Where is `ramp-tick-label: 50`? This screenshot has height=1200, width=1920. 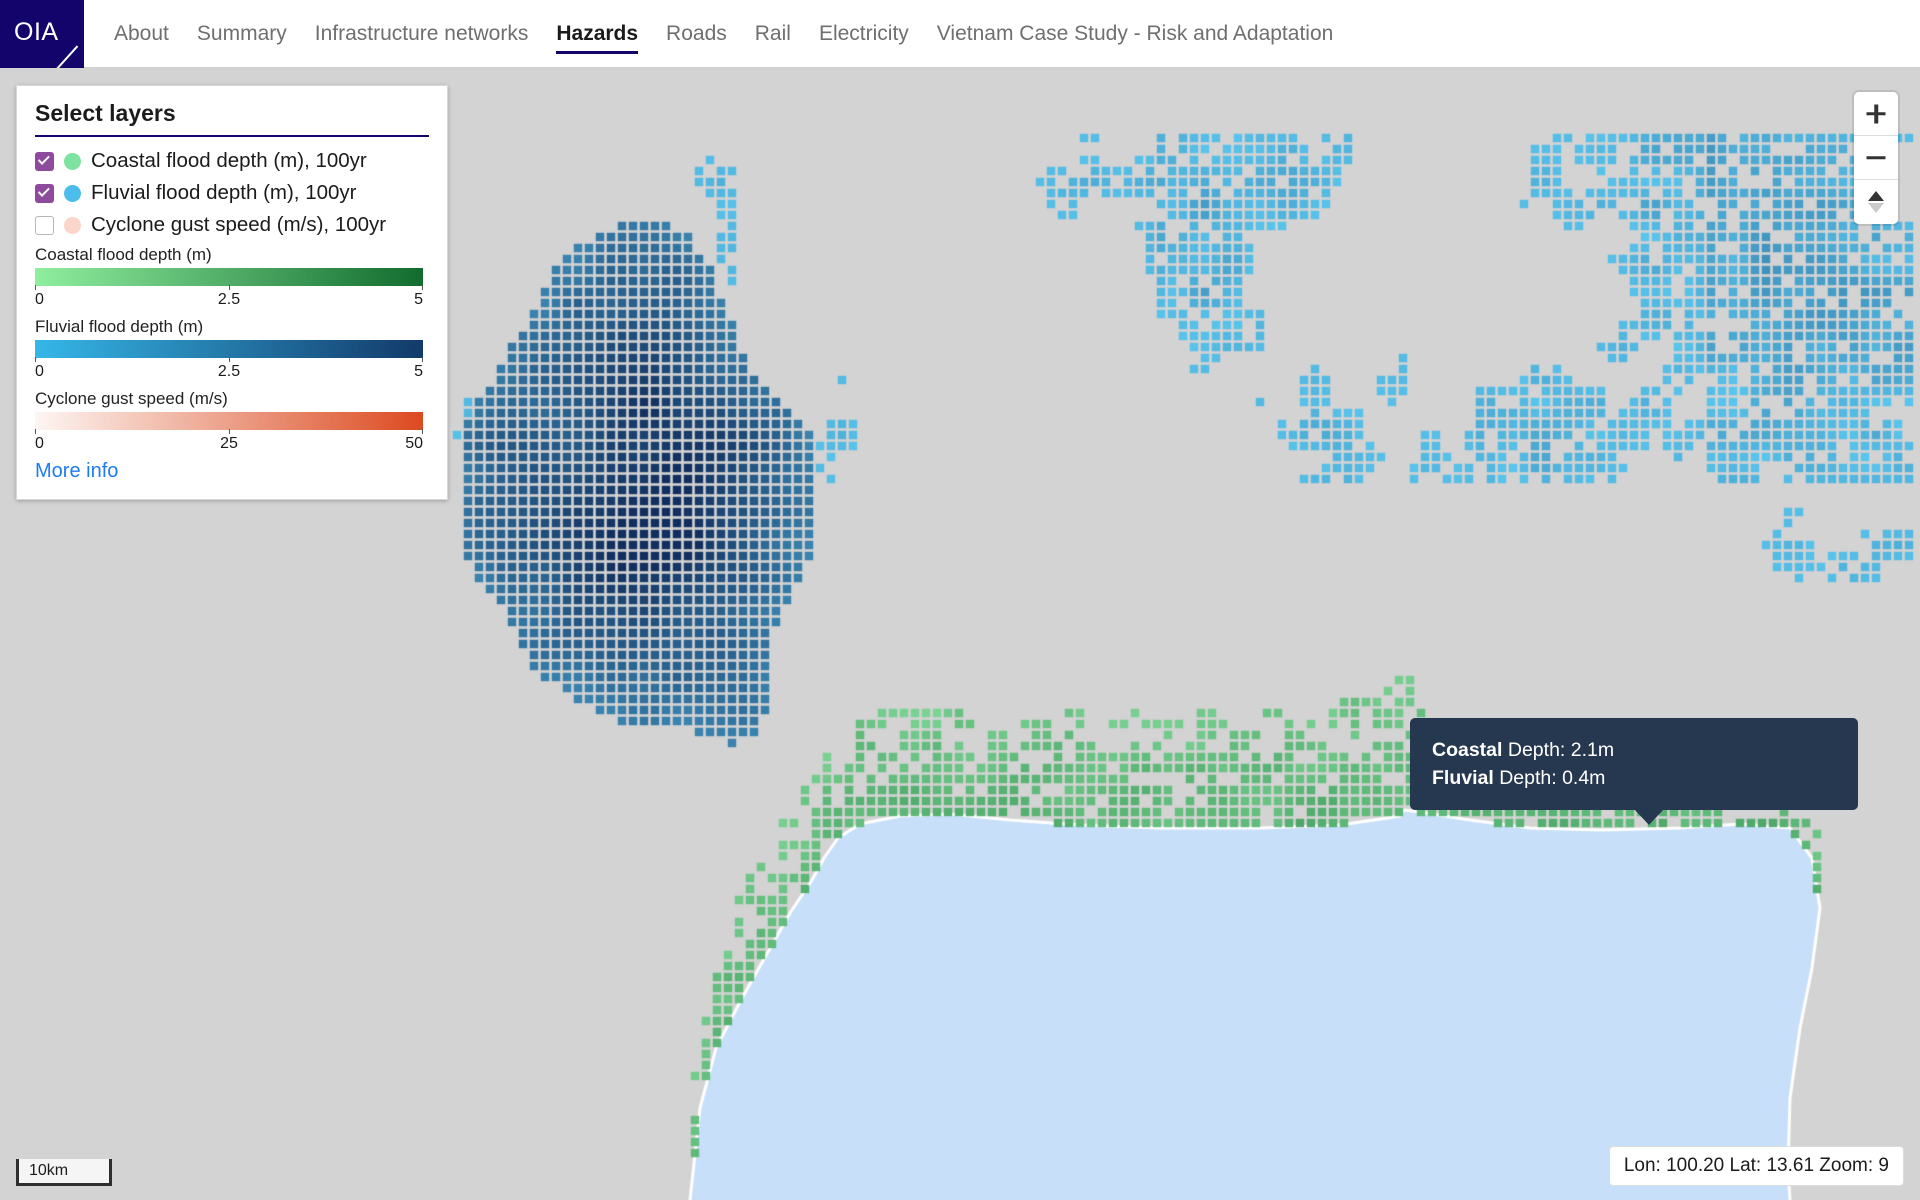 ramp-tick-label: 50 is located at coordinates (414, 443).